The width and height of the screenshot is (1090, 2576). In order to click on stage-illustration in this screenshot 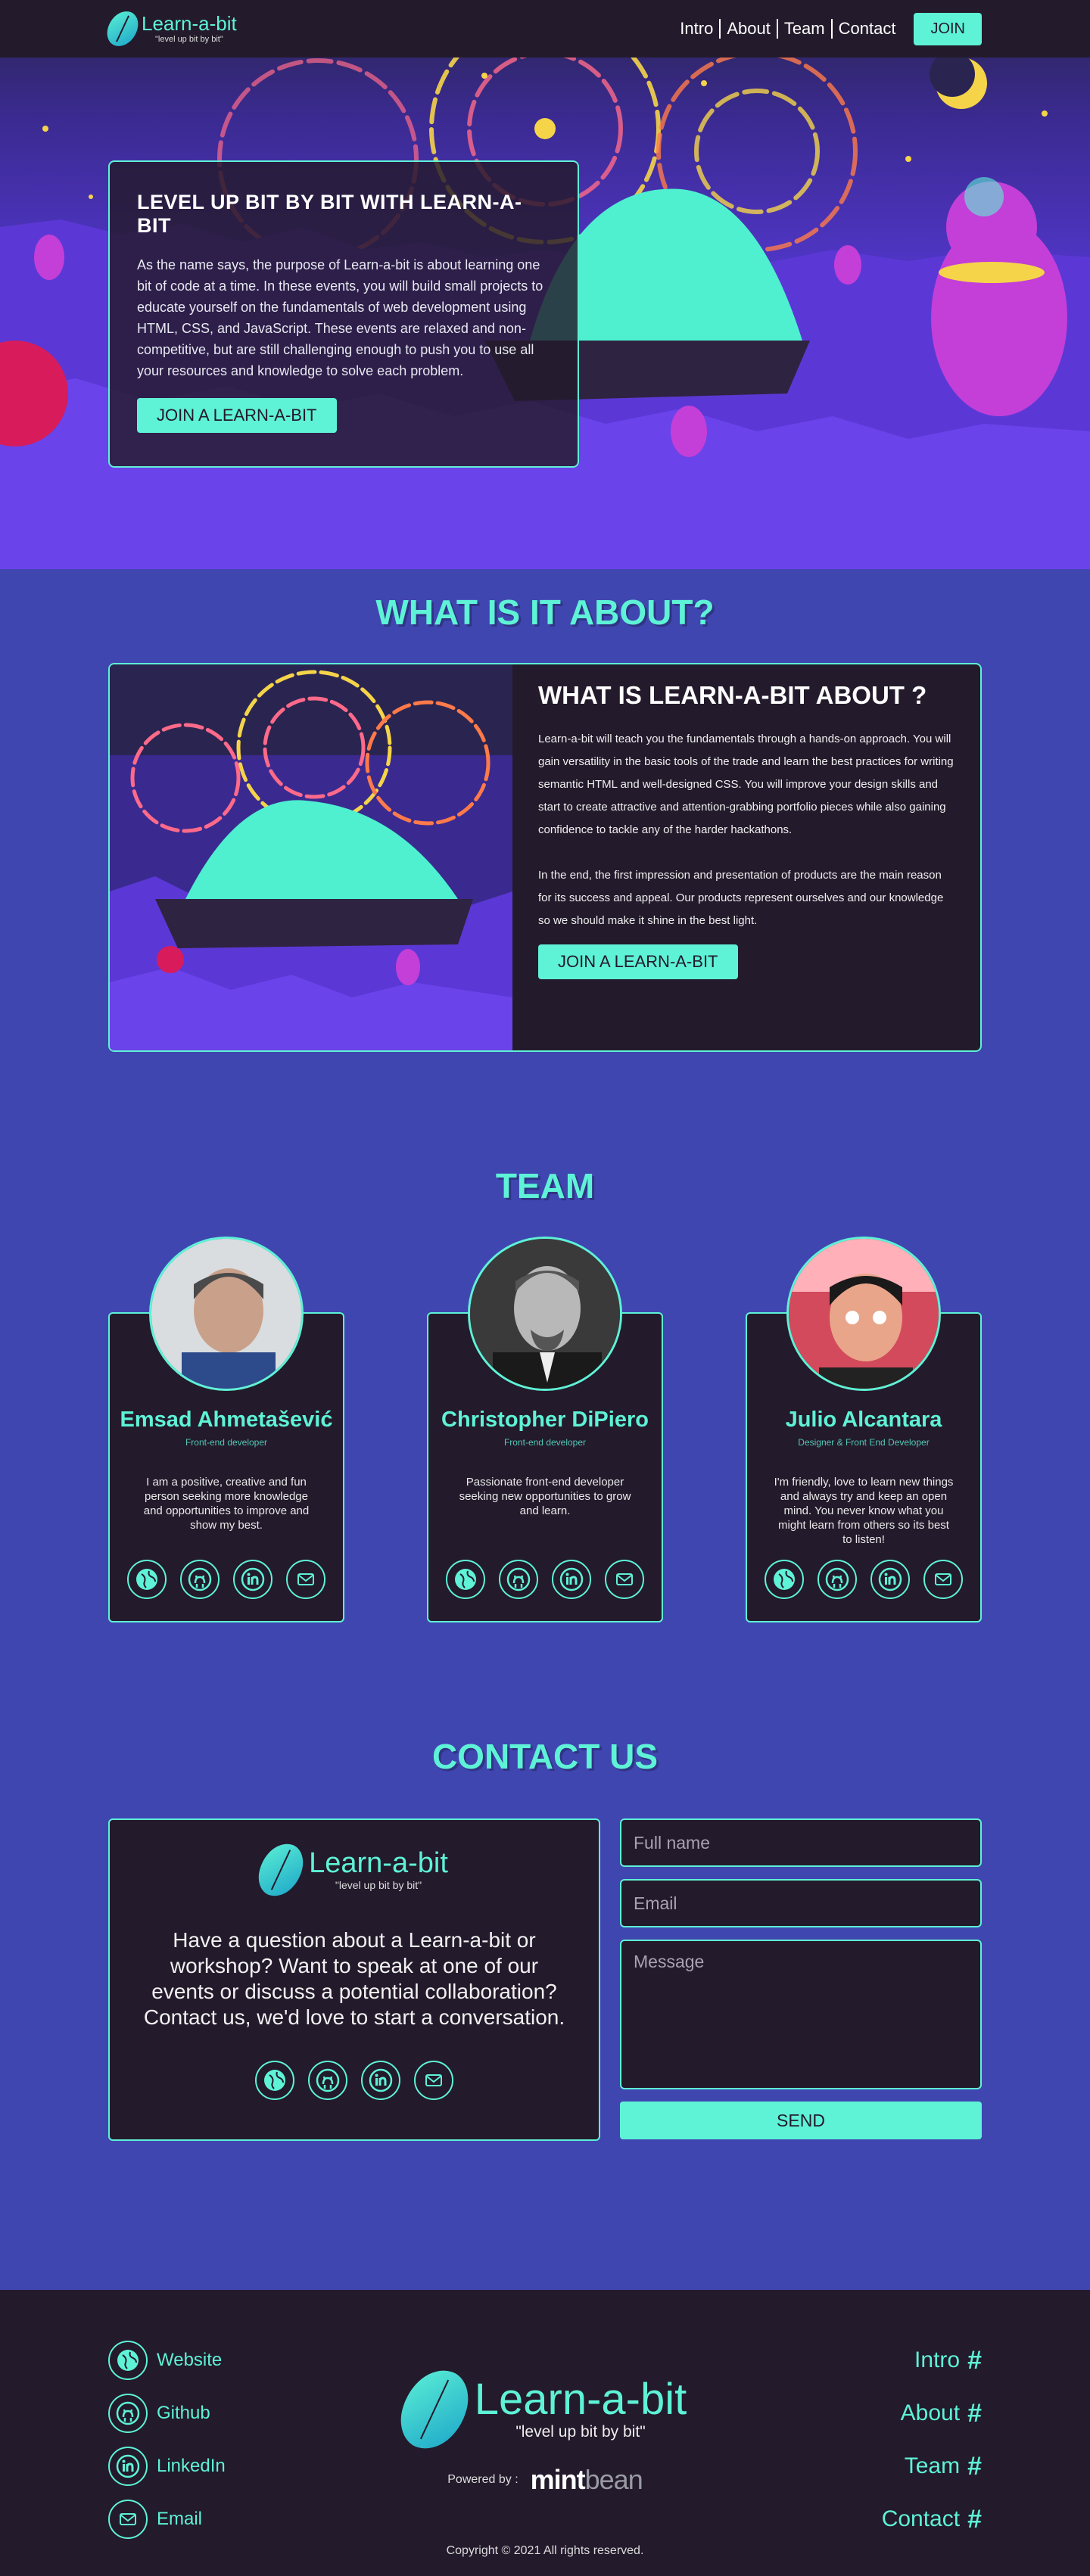, I will do `click(311, 857)`.